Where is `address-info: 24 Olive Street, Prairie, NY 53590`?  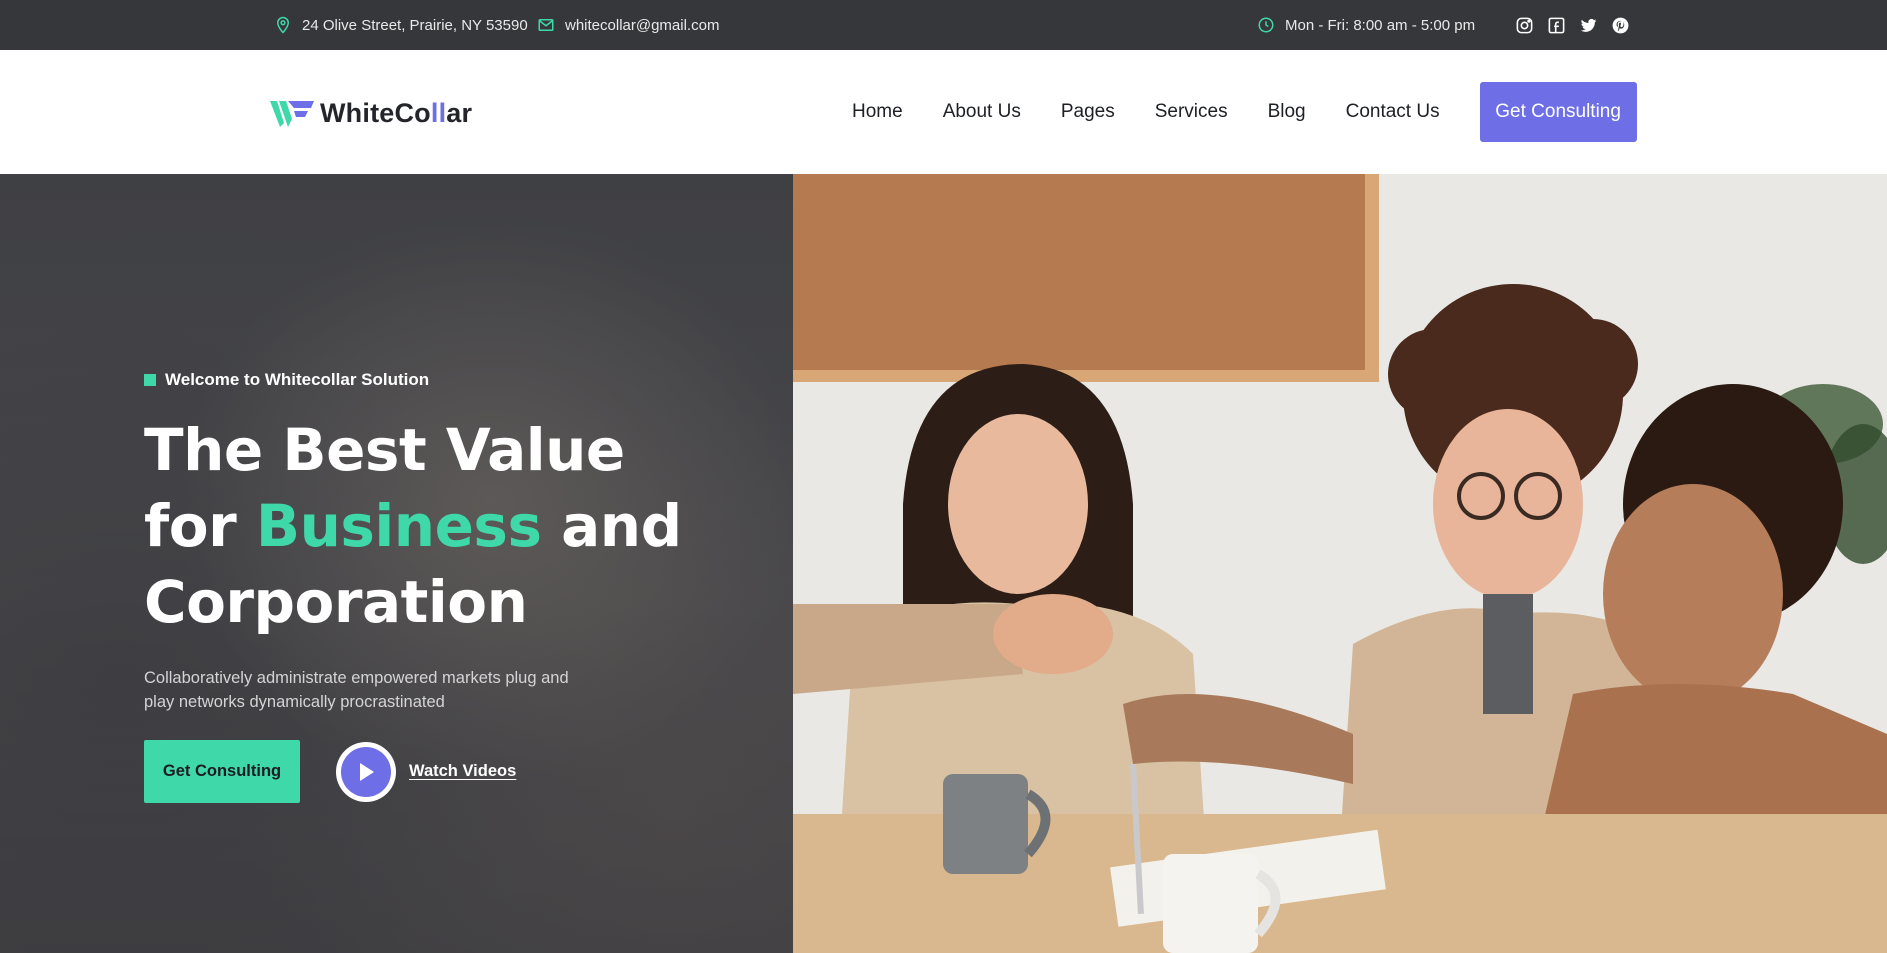 address-info: 24 Olive Street, Prairie, NY 53590 is located at coordinates (401, 25).